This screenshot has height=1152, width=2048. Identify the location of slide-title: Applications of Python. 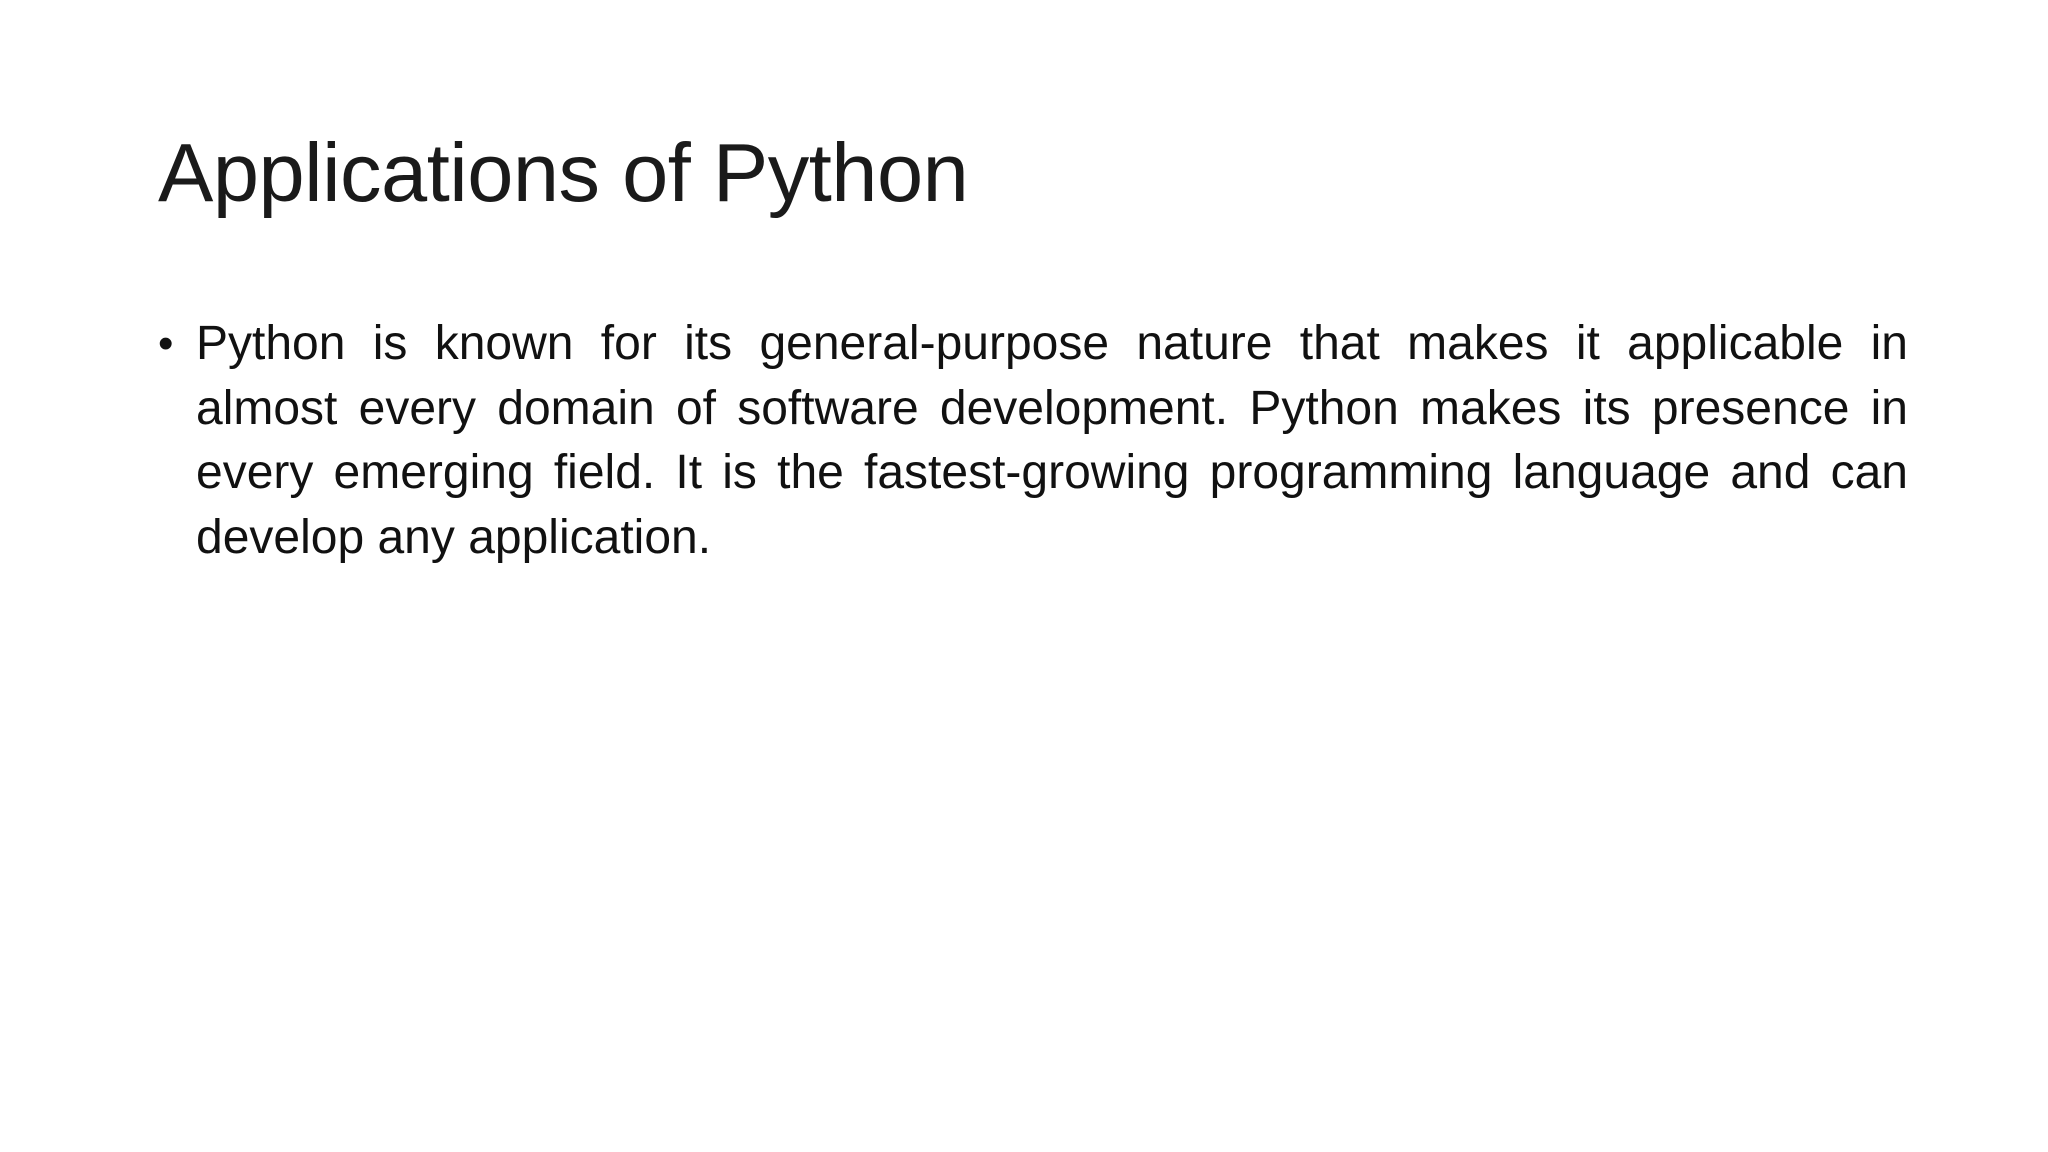
(563, 172).